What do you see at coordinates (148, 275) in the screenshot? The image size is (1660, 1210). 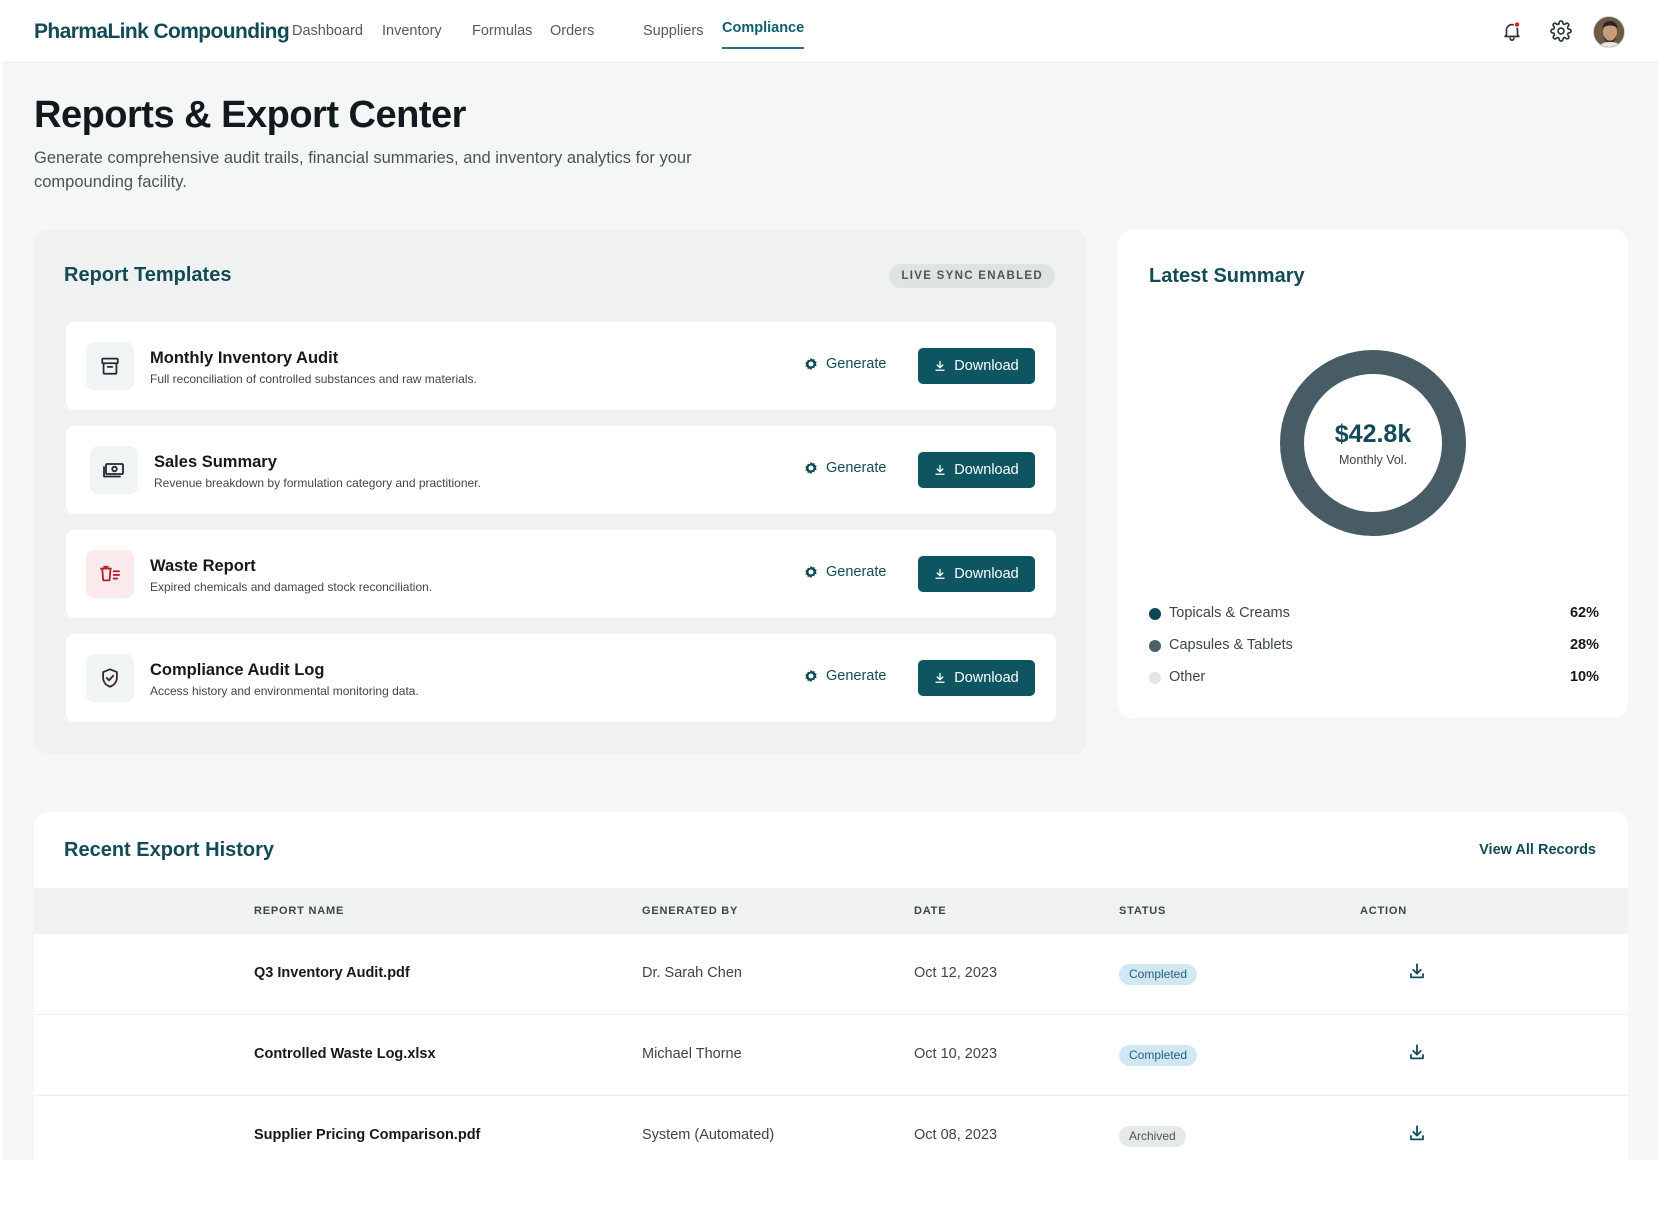 I see `report-templates-title: Report Templates` at bounding box center [148, 275].